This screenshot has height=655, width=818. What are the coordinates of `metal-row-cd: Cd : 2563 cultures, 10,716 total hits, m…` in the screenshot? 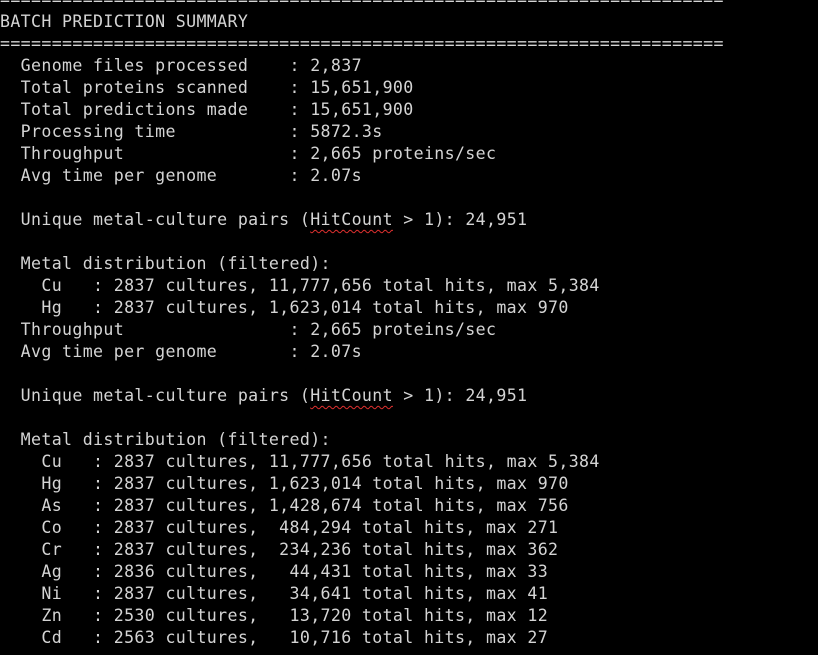 It's located at (274, 637).